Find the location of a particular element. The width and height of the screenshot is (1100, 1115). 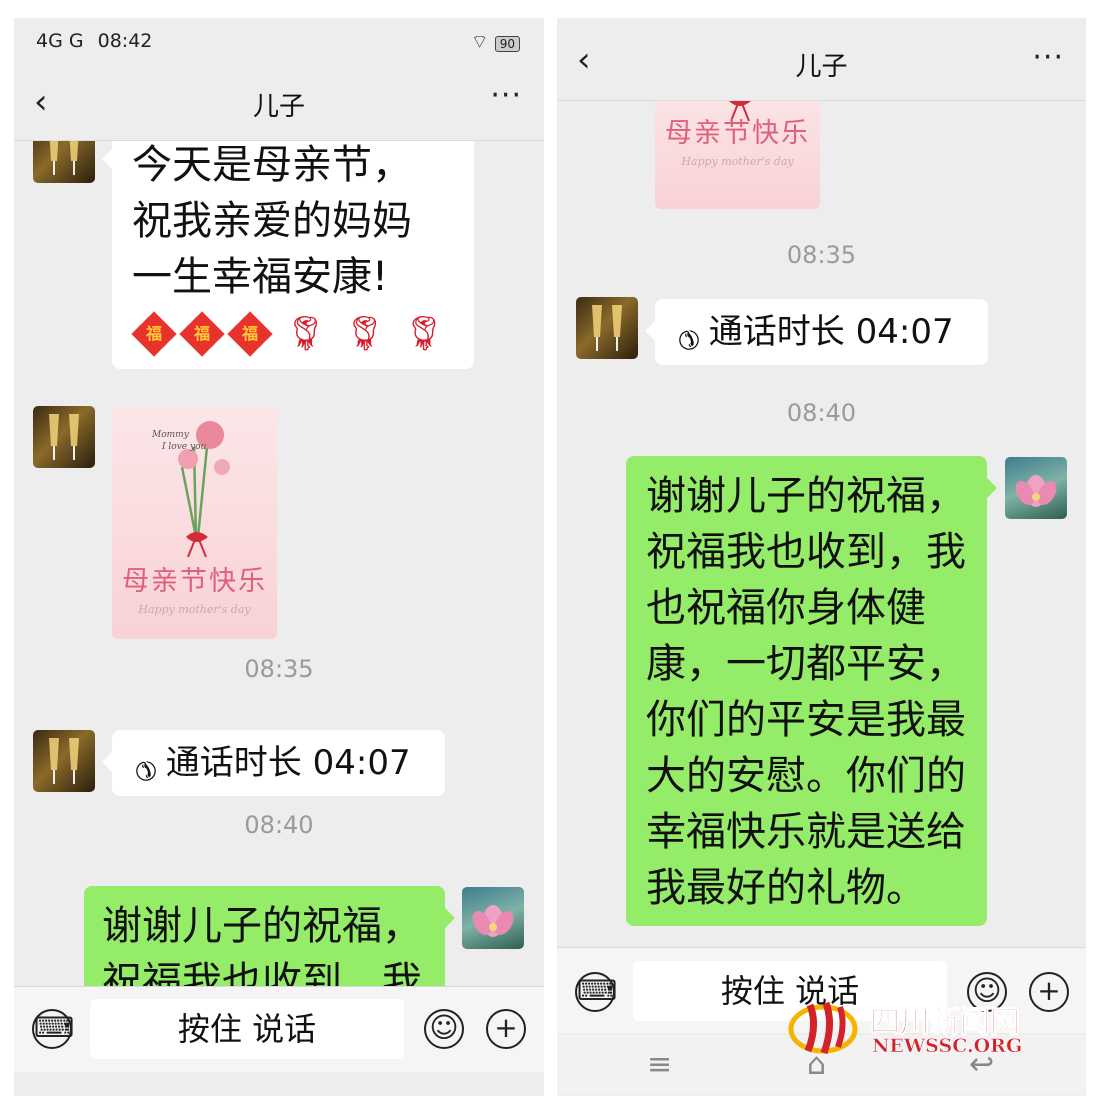

newsssc-logo-icon is located at coordinates (823, 1028).